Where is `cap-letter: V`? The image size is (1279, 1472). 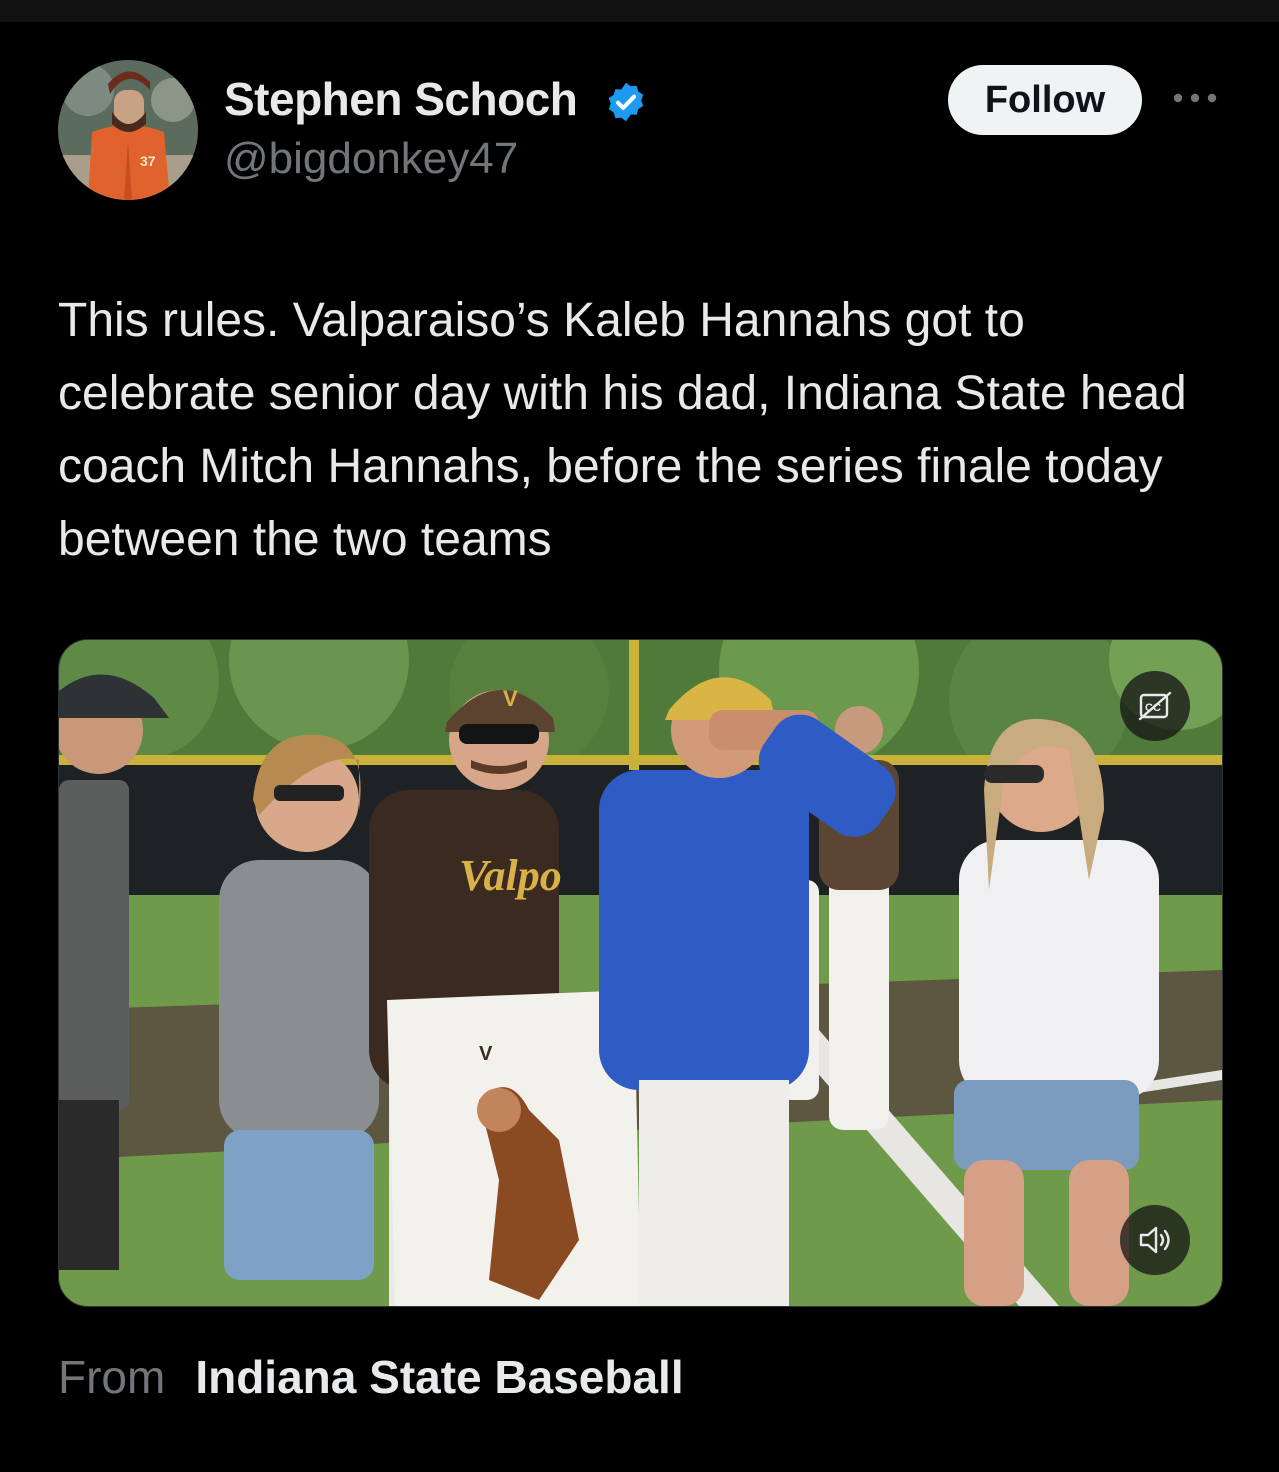 cap-letter: V is located at coordinates (510, 698).